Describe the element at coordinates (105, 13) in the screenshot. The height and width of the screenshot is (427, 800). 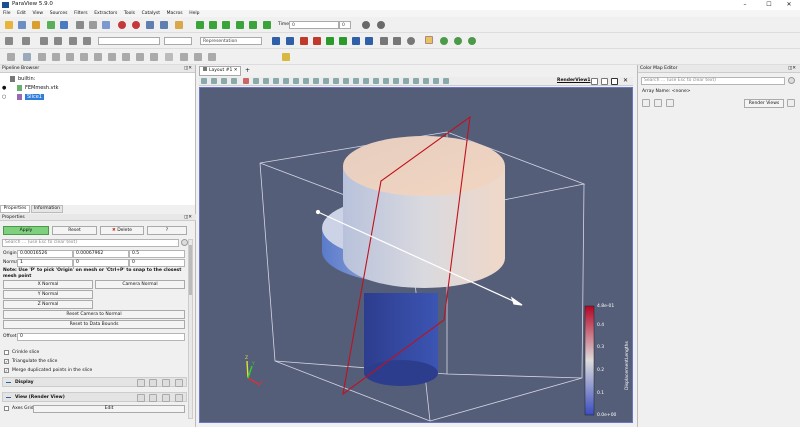
I see `menu-extractors: Extractors` at that location.